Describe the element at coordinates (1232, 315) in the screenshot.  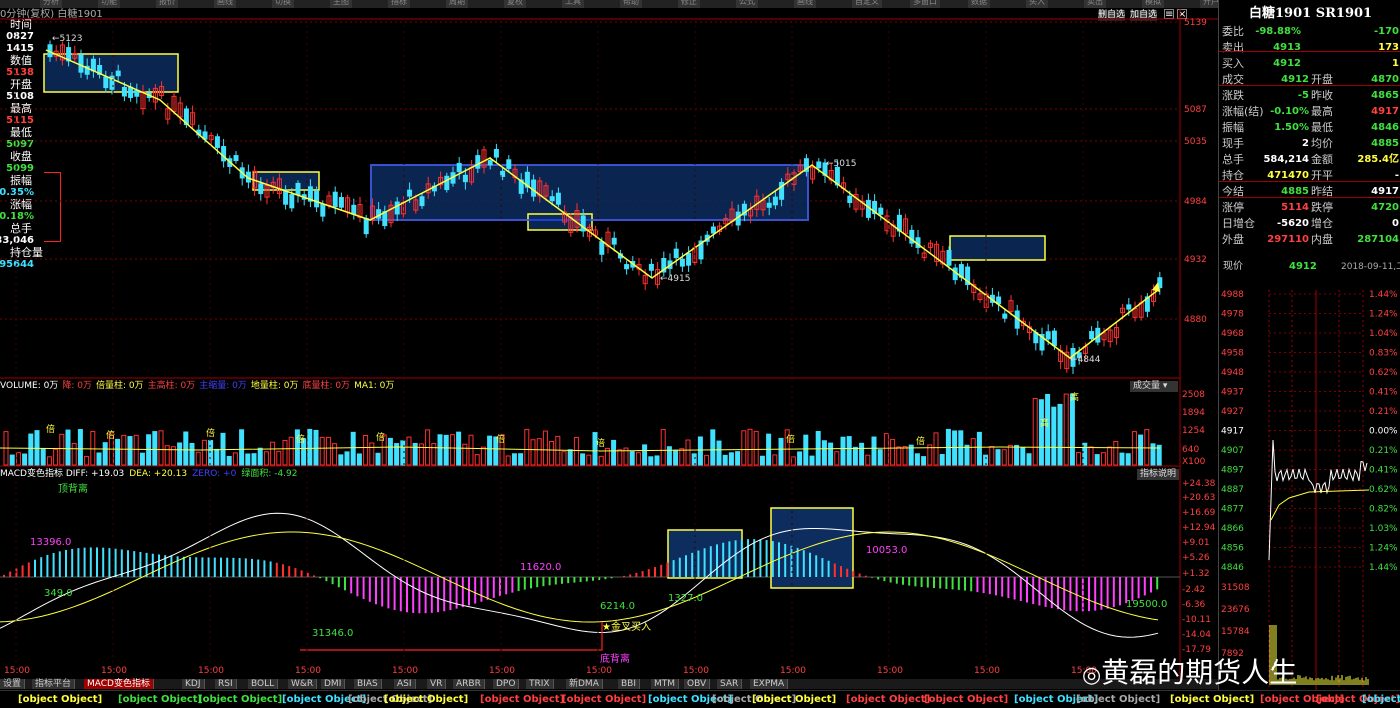
I see `mini-y-tick: 4978` at that location.